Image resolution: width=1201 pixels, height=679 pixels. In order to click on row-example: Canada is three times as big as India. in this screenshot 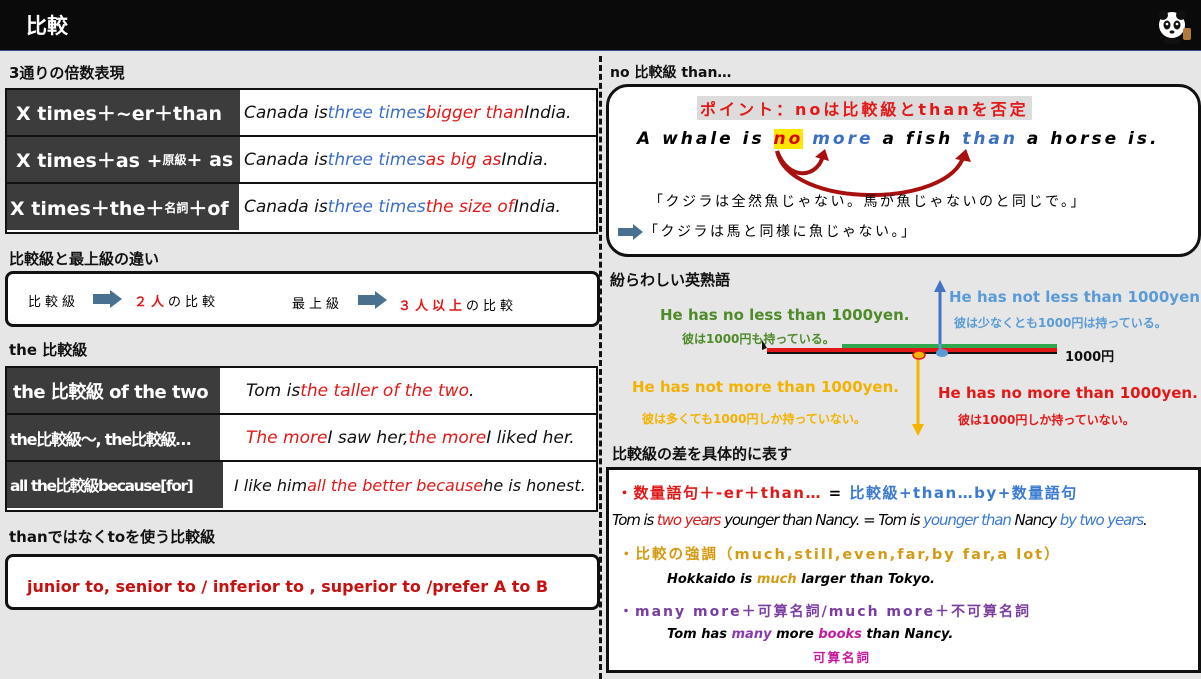, I will do `click(396, 159)`.